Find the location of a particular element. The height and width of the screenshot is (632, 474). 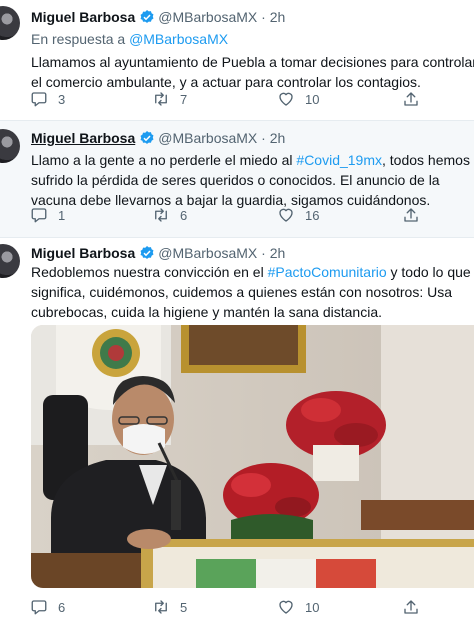

like-button: 16 is located at coordinates (298, 215).